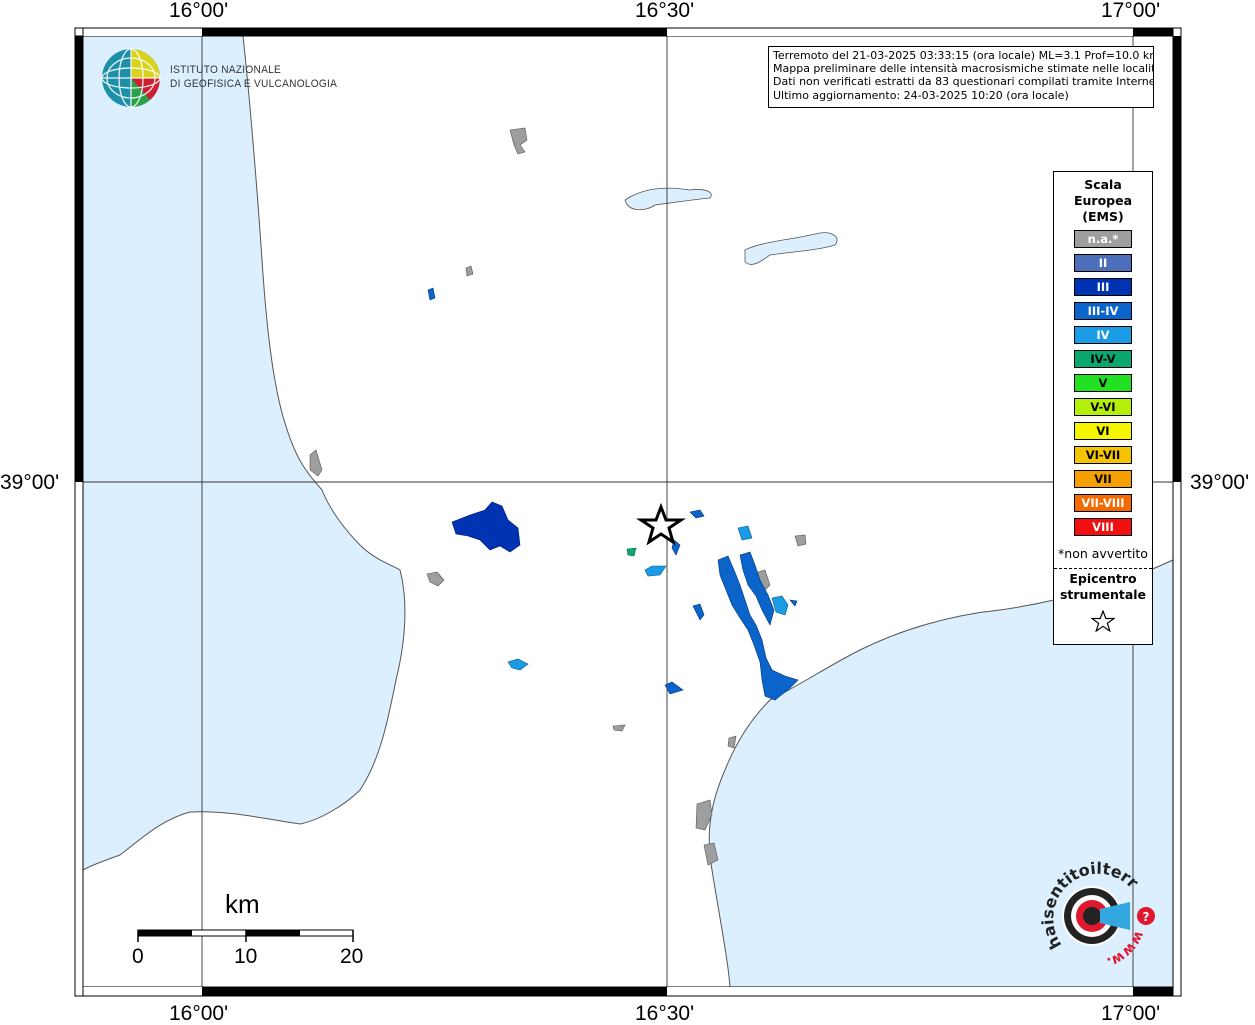  What do you see at coordinates (1103, 479) in the screenshot?
I see `legend-swatch-vii: VII` at bounding box center [1103, 479].